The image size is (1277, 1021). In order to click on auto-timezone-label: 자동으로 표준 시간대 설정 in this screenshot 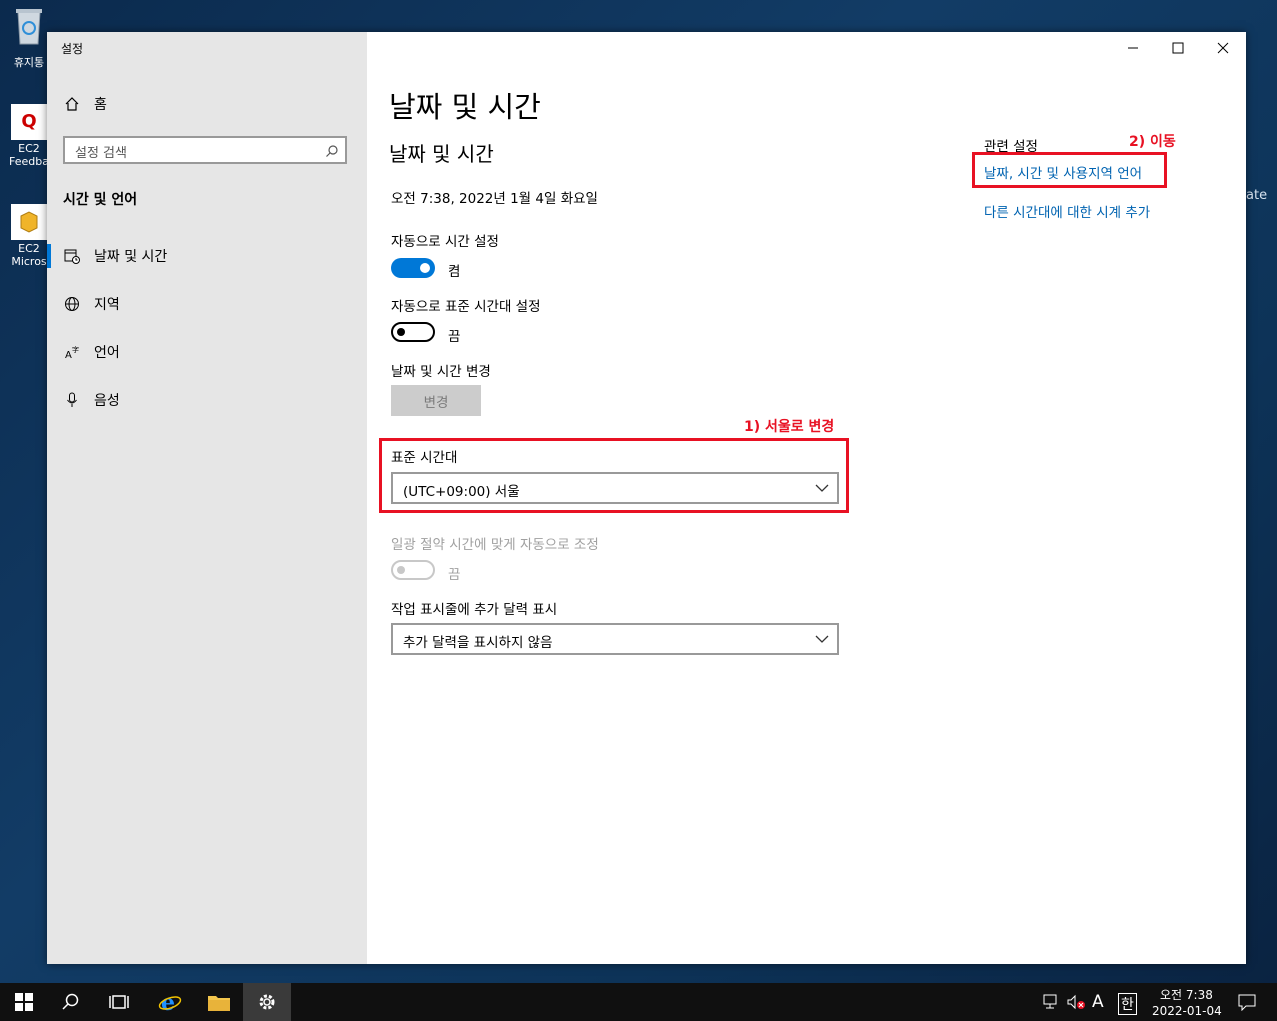, I will do `click(466, 307)`.